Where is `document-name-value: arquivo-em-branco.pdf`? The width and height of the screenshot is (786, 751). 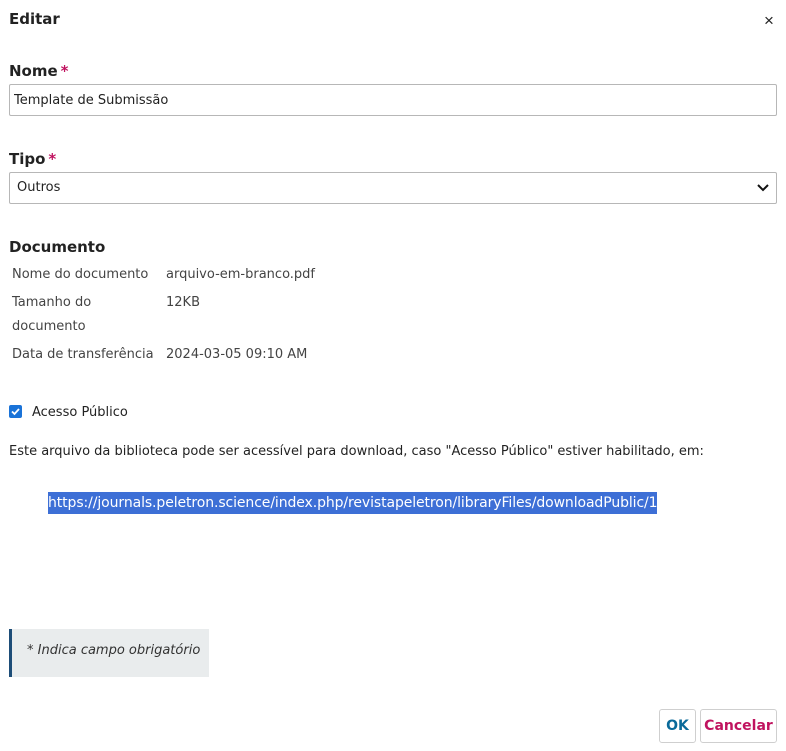 document-name-value: arquivo-em-branco.pdf is located at coordinates (241, 274).